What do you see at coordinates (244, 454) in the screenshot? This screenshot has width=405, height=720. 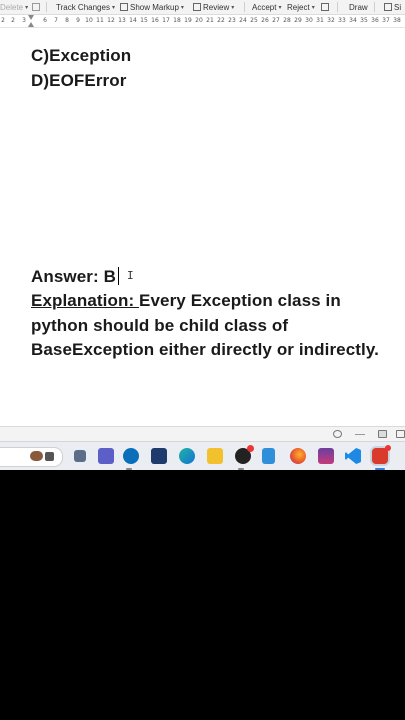 I see `obs-icon` at bounding box center [244, 454].